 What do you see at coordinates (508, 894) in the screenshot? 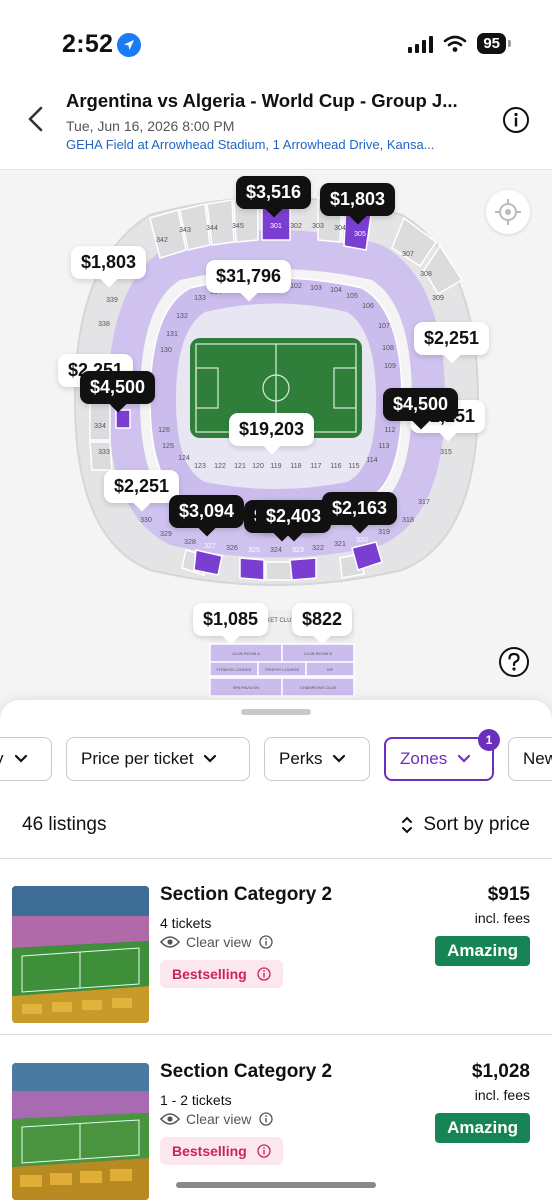
I see `listing-price: $915` at bounding box center [508, 894].